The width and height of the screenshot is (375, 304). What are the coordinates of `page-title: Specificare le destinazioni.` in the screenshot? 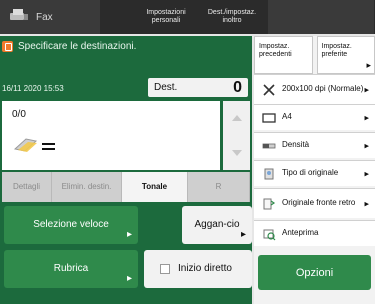 It's located at (126, 46).